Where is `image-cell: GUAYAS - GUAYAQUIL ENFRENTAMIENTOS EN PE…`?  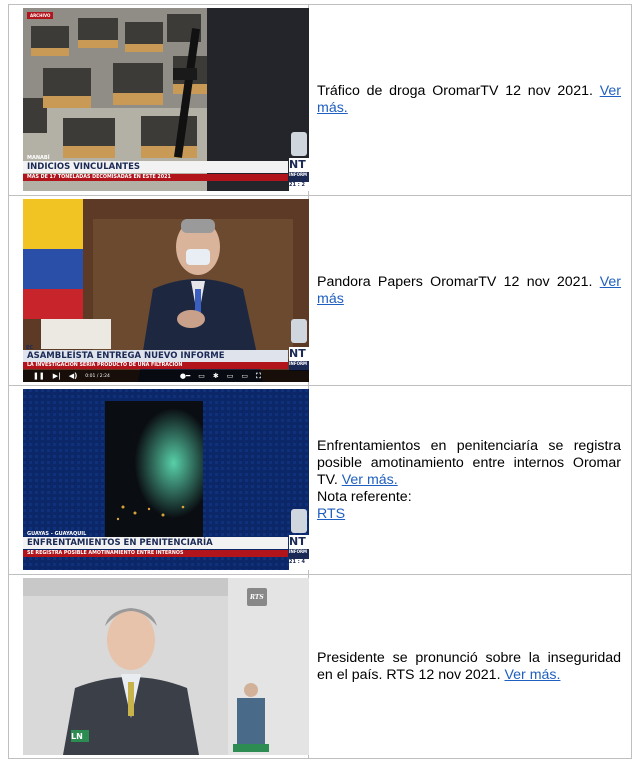 image-cell: GUAYAS - GUAYAQUIL ENFRENTAMIENTOS EN PE… is located at coordinates (158, 480).